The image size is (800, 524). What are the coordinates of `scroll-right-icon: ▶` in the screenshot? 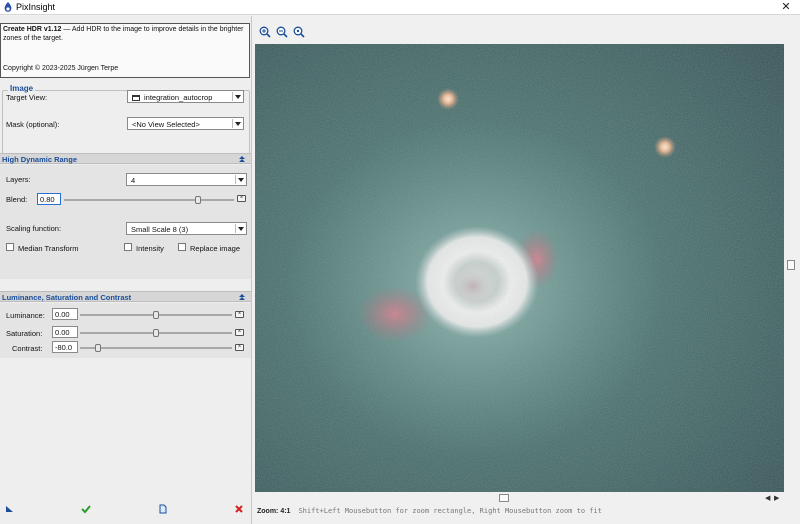 It's located at (776, 498).